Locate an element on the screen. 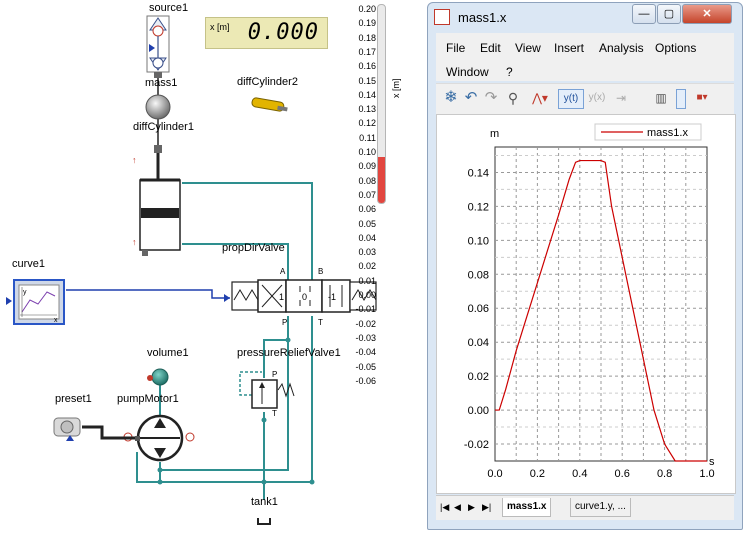 This screenshot has height=534, width=743. pressure-relief-valve-label: pressureReliefValve1 is located at coordinates (289, 353).